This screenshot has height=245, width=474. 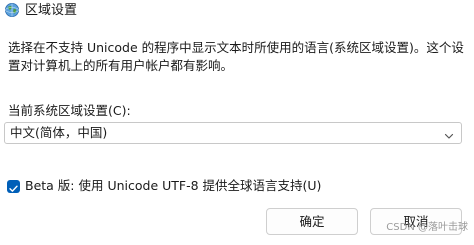 I want to click on beta-utf8-checkbox, so click(x=13, y=186).